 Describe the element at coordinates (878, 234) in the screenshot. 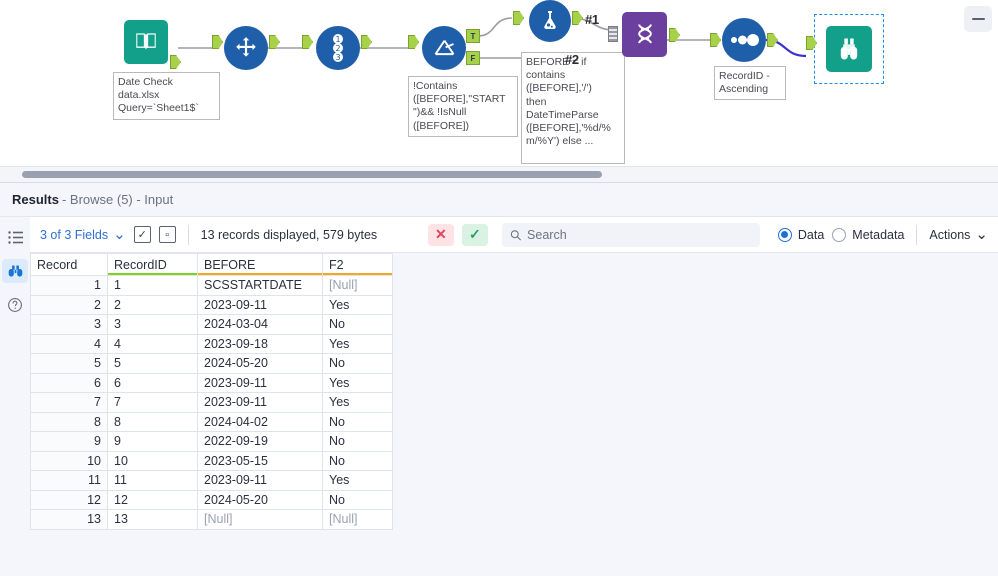

I see `metadata-label: Metadata` at that location.